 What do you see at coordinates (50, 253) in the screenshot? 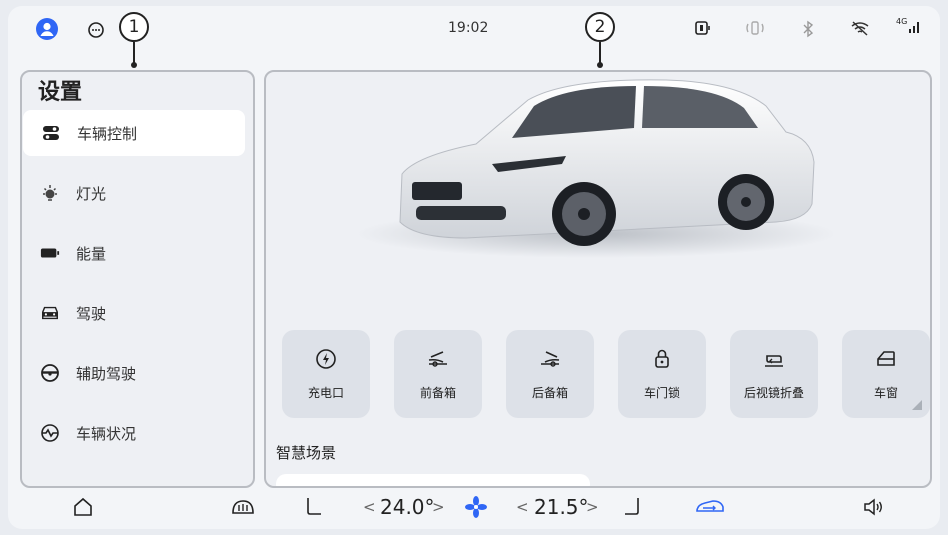
I see `battery-icon` at bounding box center [50, 253].